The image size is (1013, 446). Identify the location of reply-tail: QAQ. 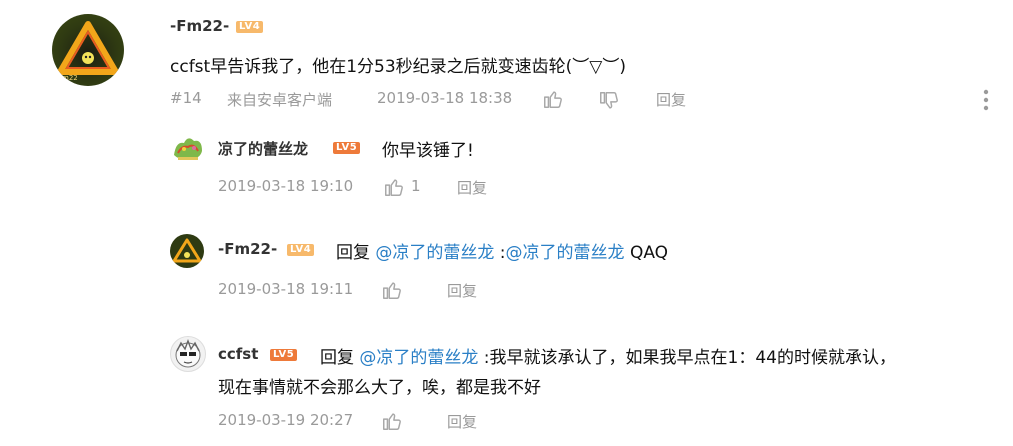
(646, 253).